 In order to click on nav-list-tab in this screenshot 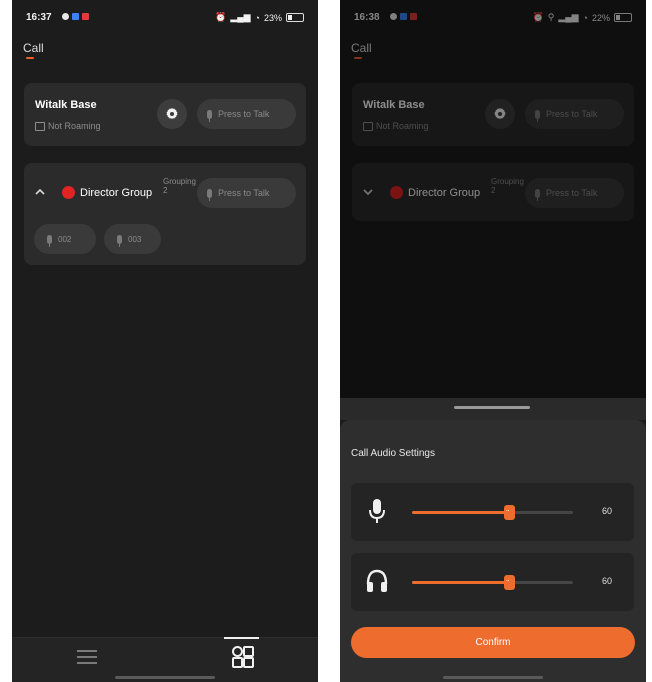, I will do `click(87, 657)`.